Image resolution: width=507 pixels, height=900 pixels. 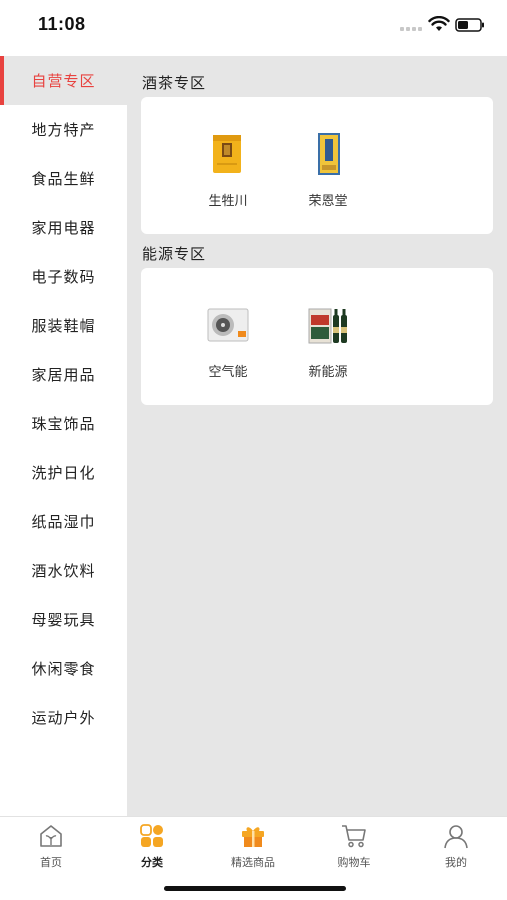 I want to click on product-item: 生牲川, so click(x=226, y=170).